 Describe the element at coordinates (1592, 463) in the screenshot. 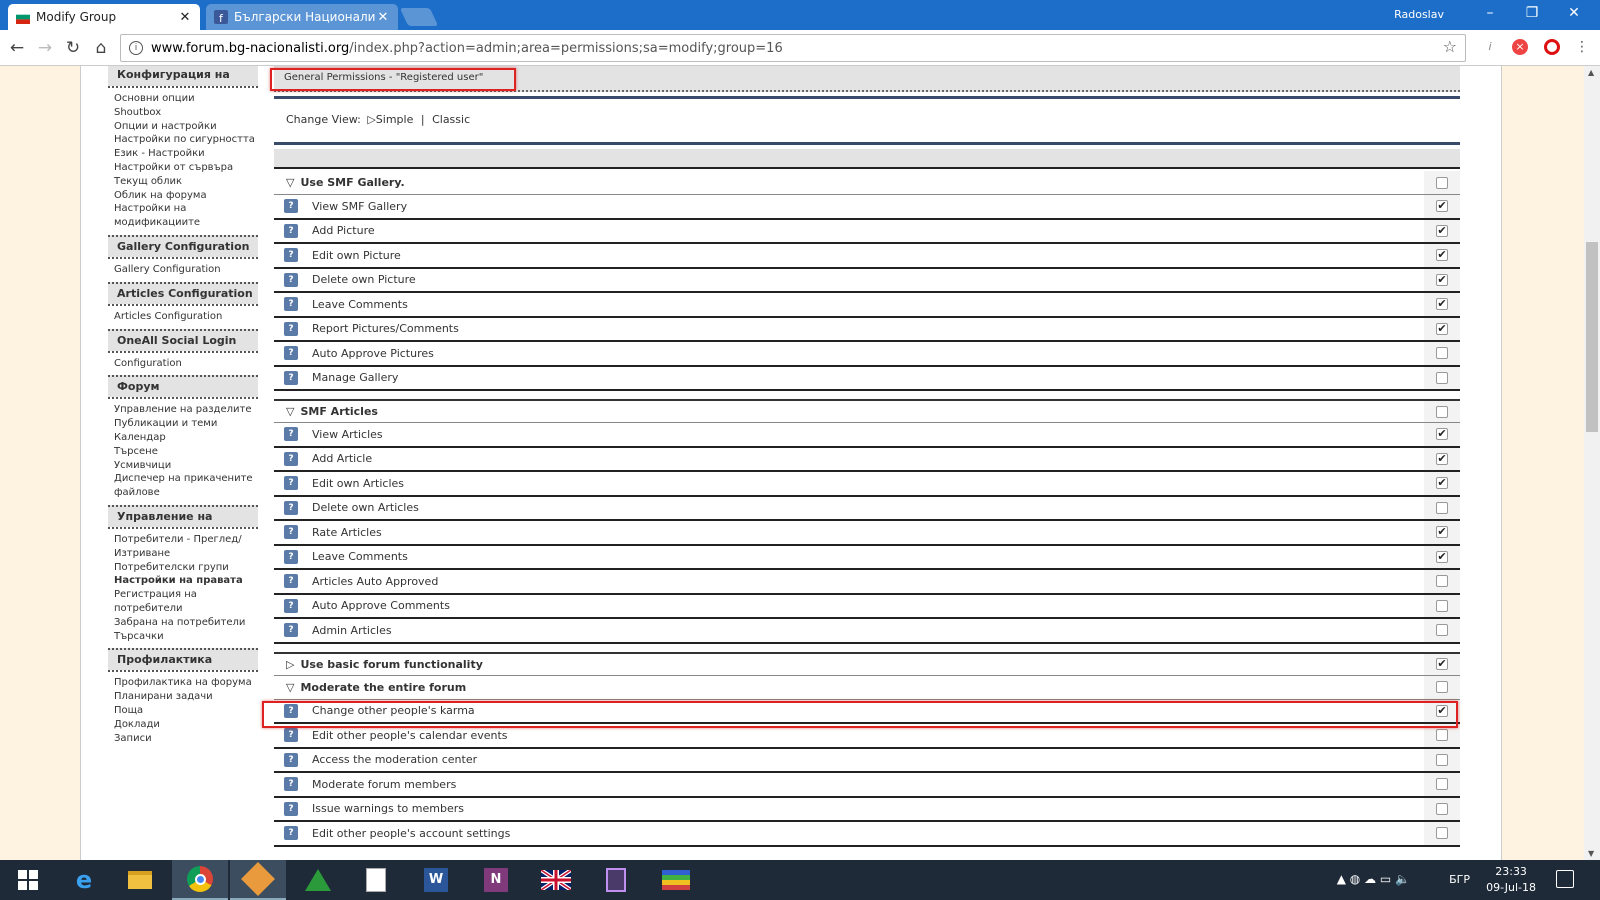

I see `page-scrollbar: ▲ ▼` at that location.